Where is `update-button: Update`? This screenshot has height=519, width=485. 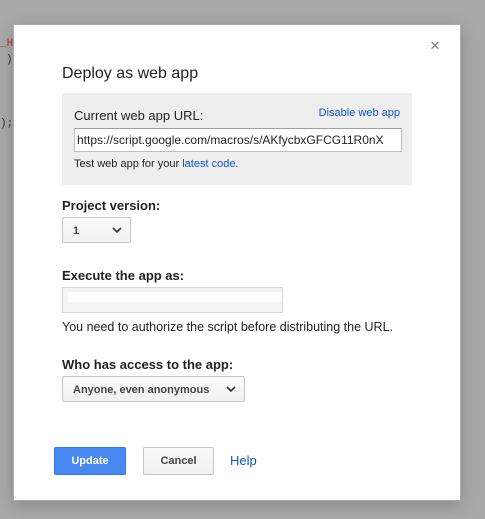
update-button: Update is located at coordinates (90, 461).